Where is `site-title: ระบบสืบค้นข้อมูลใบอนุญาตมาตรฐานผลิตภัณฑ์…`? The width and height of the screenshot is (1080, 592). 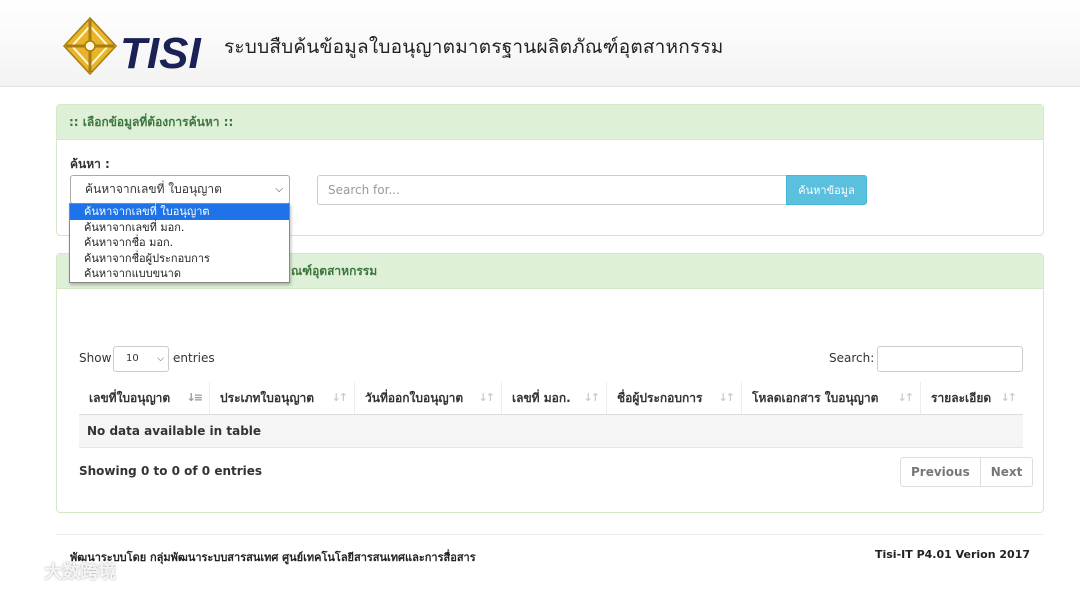 site-title: ระบบสืบค้นข้อมูลใบอนุญาตมาตรฐานผลิตภัณฑ์… is located at coordinates (474, 47).